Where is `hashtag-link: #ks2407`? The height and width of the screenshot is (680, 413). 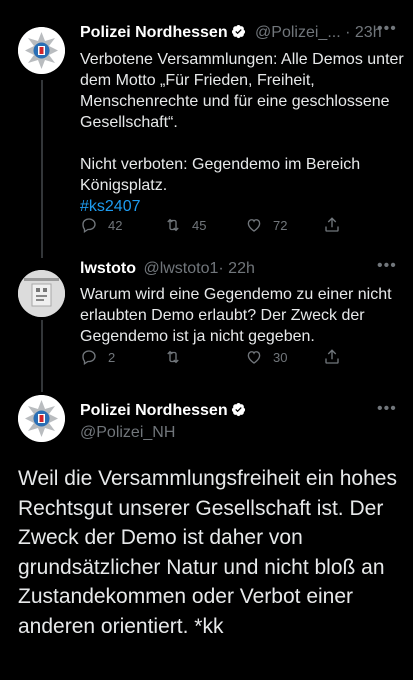 hashtag-link: #ks2407 is located at coordinates (110, 206).